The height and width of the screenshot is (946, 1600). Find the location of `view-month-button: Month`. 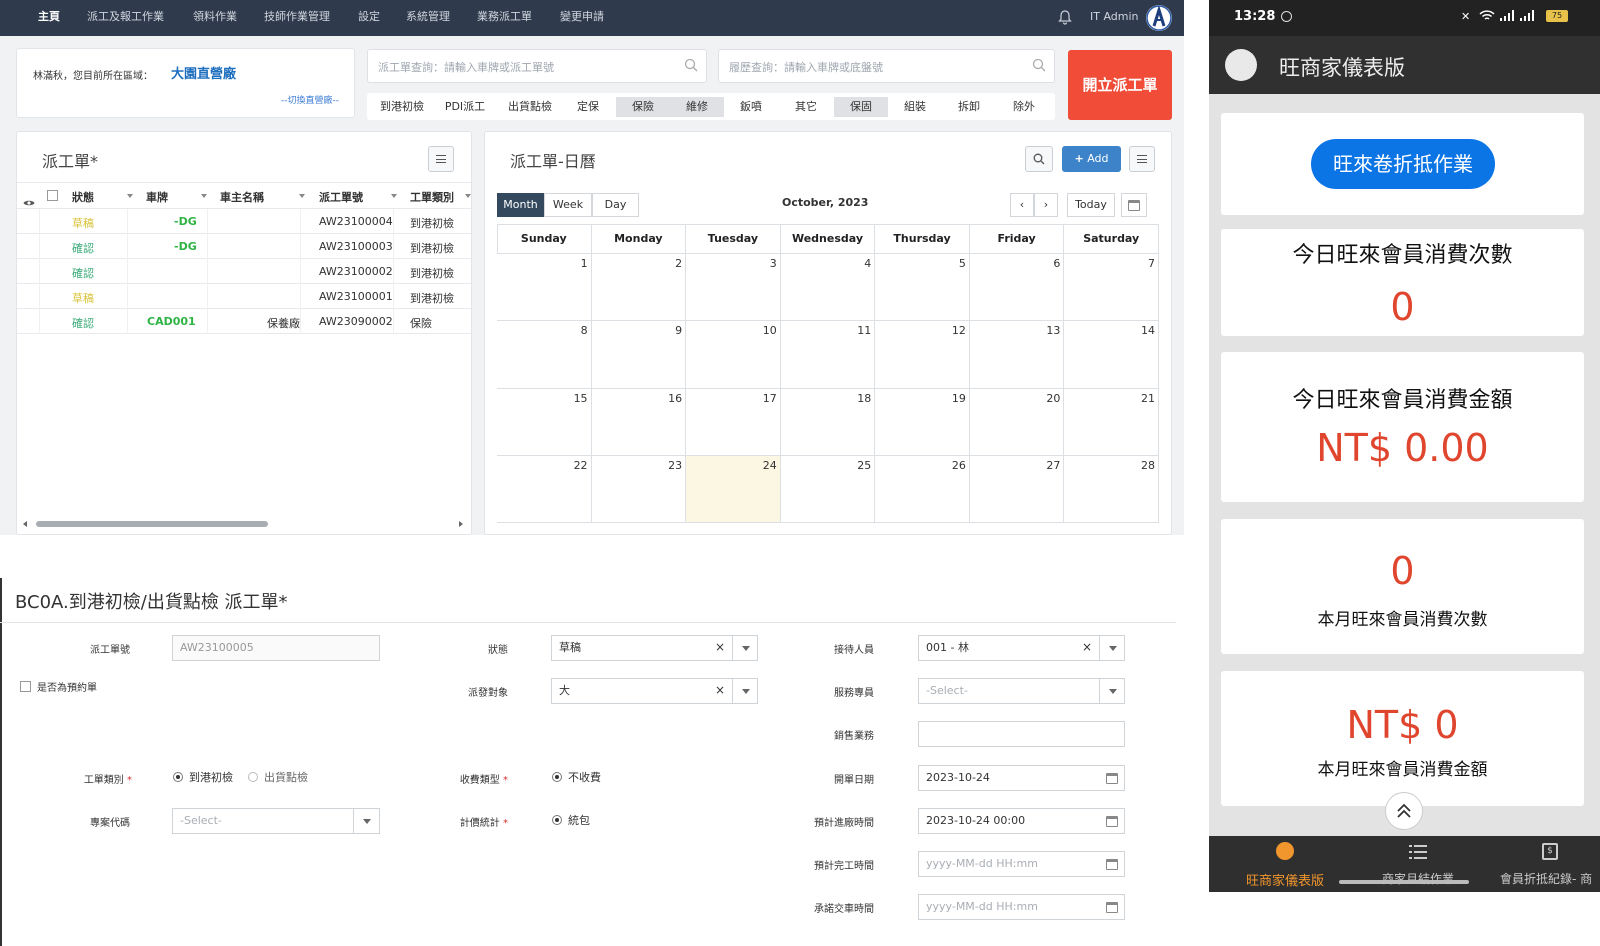

view-month-button: Month is located at coordinates (520, 205).